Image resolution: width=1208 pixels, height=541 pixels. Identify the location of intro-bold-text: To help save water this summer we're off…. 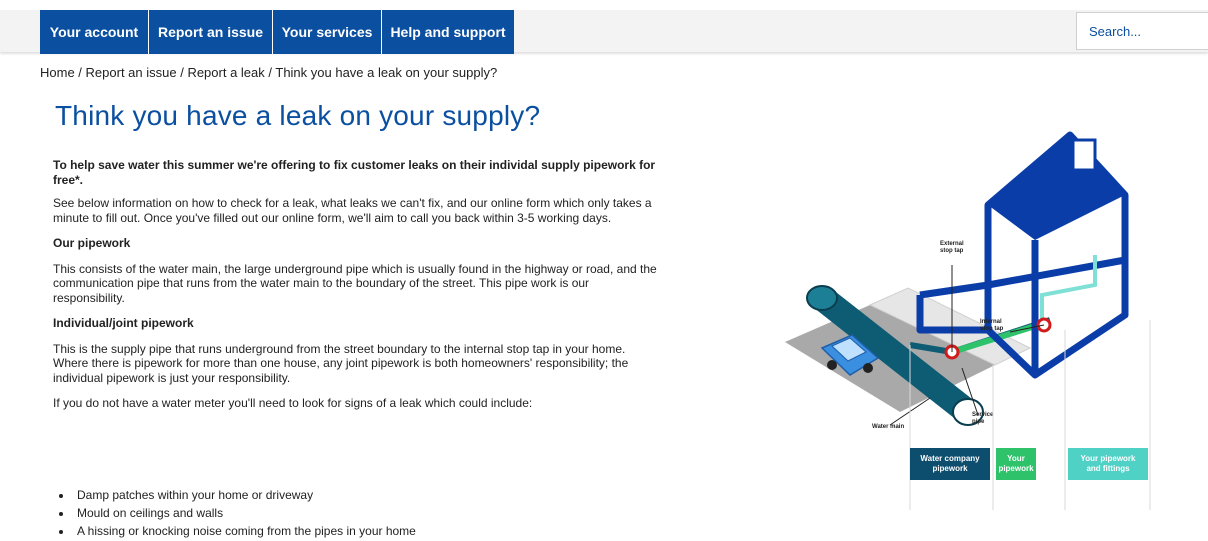
(354, 172).